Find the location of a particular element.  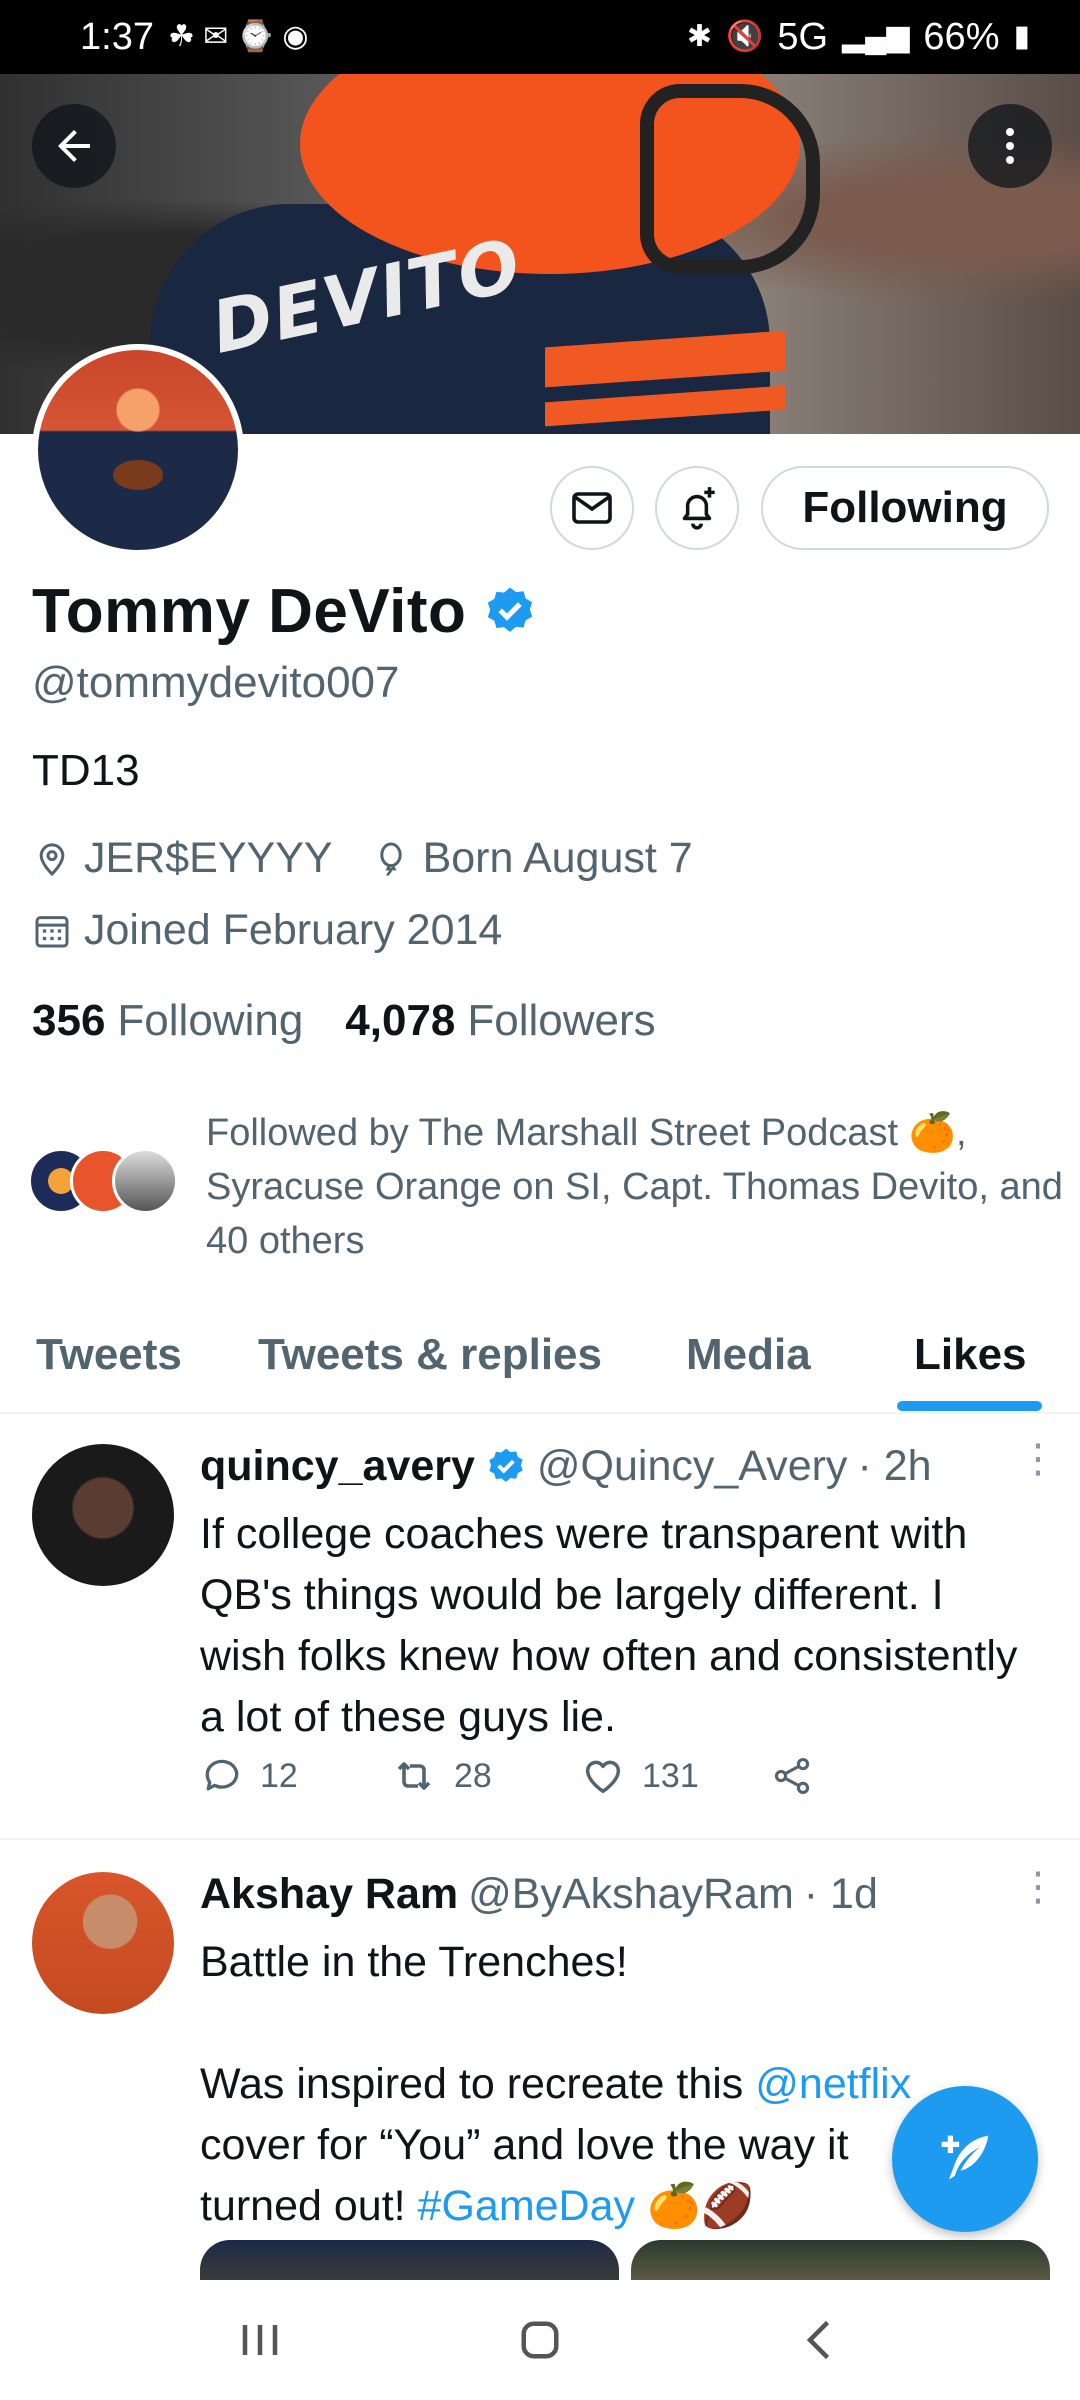

retweet-button: 28 is located at coordinates (485, 1776).